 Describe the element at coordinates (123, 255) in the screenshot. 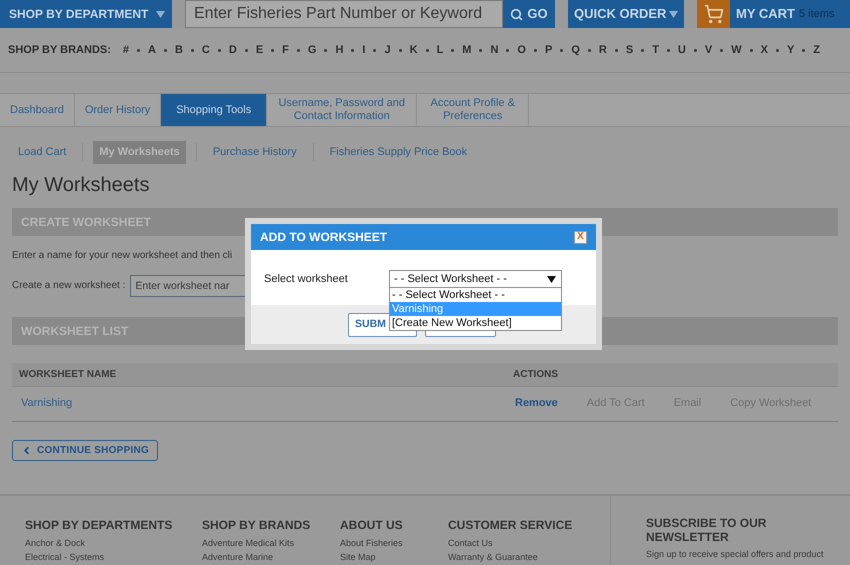

I see `instructions-text: Enter a name for your new worksheet and then cli` at that location.